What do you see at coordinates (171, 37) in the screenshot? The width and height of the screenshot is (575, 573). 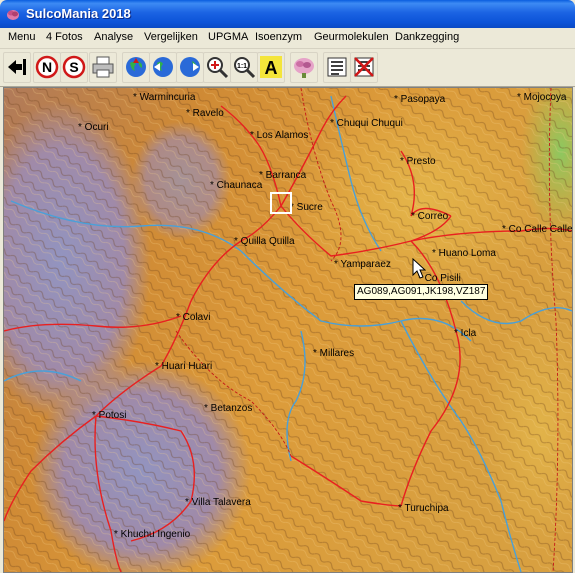 I see `menu-vergelijken: Vergelijken` at bounding box center [171, 37].